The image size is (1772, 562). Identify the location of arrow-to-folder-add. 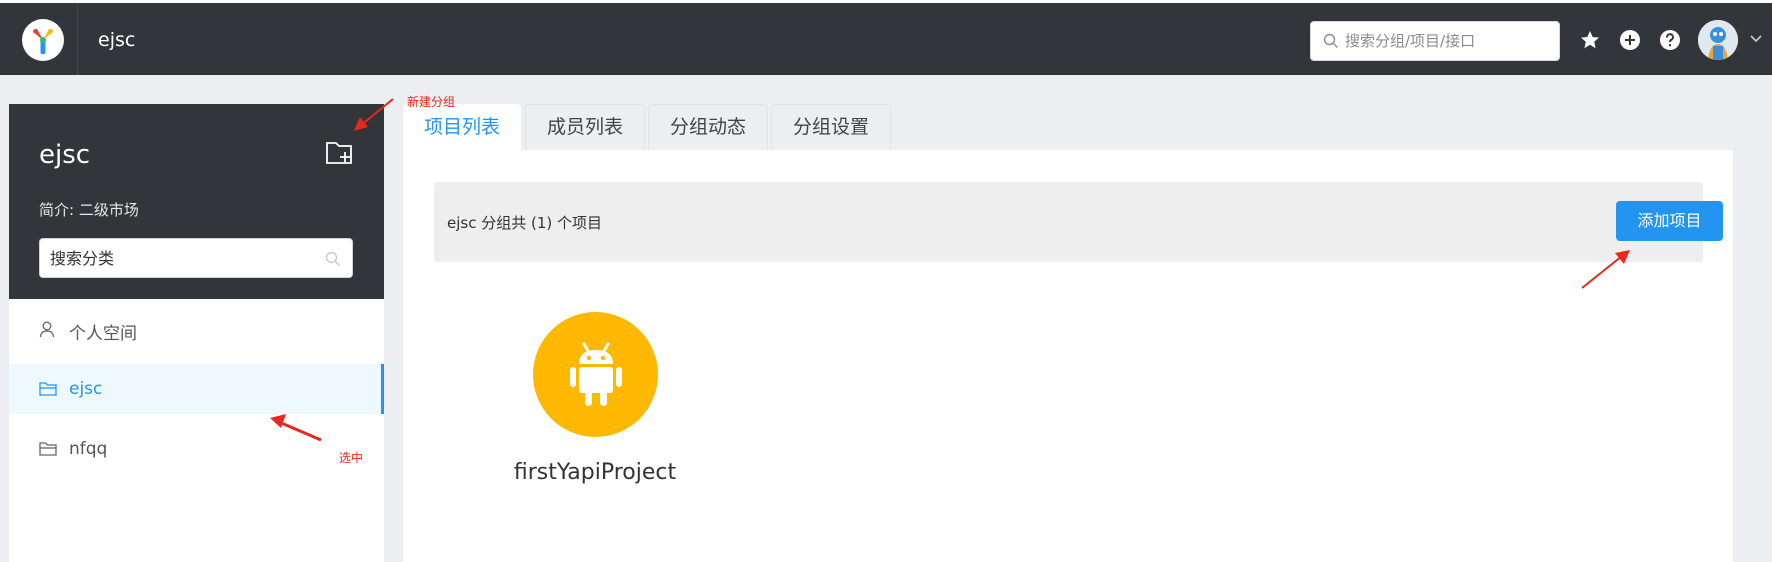
(374, 114).